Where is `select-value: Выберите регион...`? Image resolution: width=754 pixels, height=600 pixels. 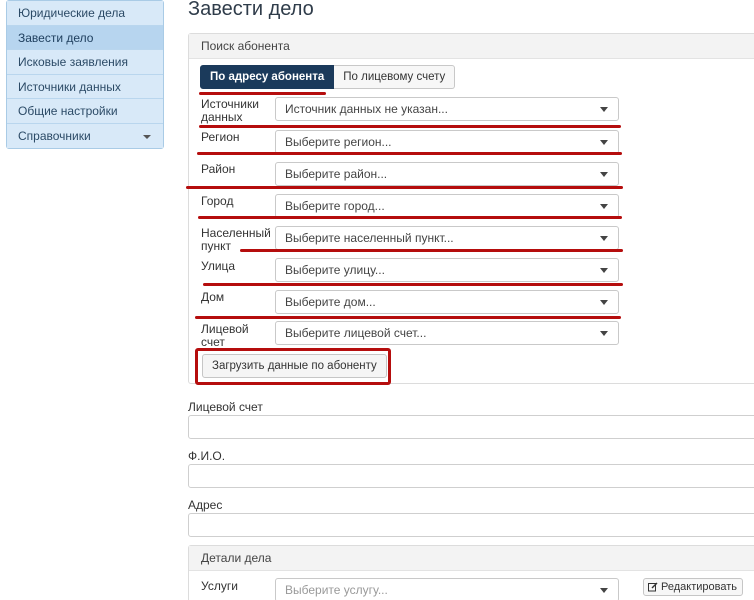
select-value: Выберите регион... is located at coordinates (338, 142).